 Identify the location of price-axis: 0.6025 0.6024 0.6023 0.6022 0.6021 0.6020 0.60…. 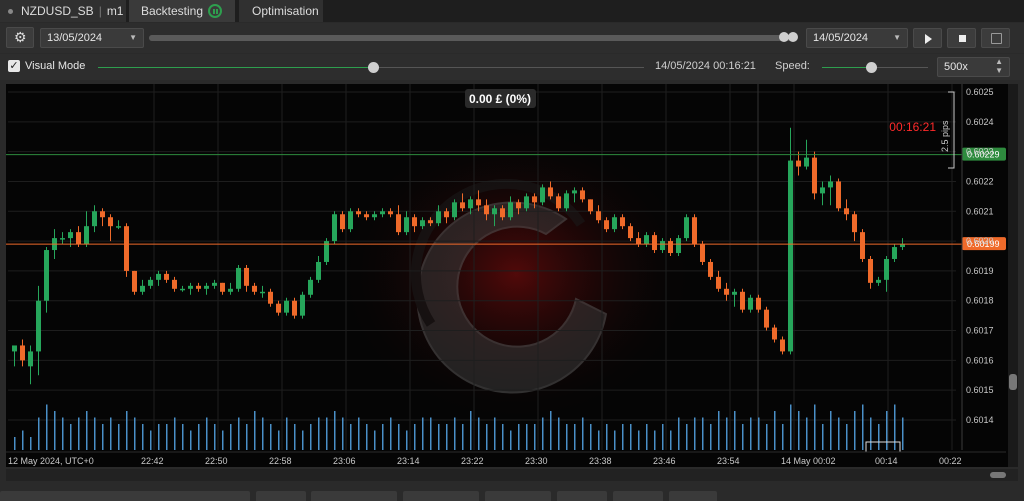
(977, 267).